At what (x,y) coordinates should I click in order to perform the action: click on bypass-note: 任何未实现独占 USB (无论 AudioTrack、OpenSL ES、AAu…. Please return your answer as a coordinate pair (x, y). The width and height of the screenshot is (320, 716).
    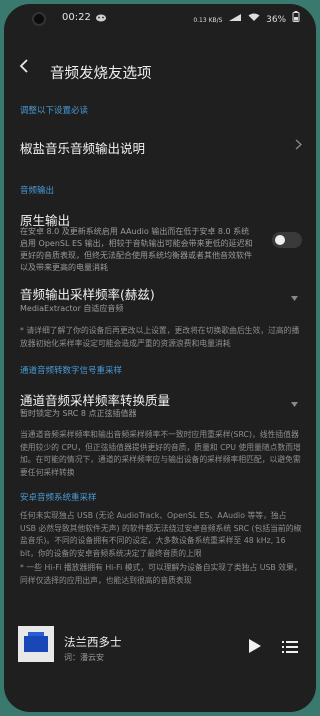
    Looking at the image, I should click on (161, 534).